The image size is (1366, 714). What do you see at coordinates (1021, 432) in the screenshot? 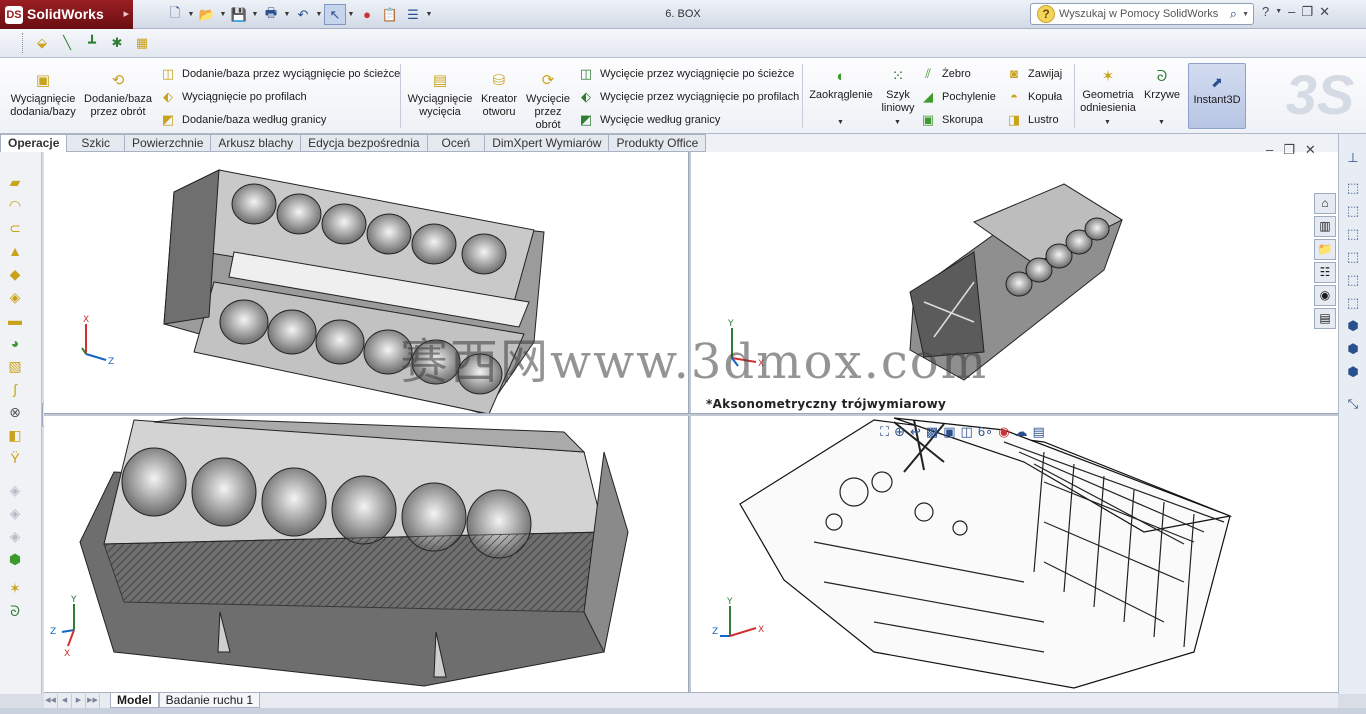
I see `scene-icon: ☁` at bounding box center [1021, 432].